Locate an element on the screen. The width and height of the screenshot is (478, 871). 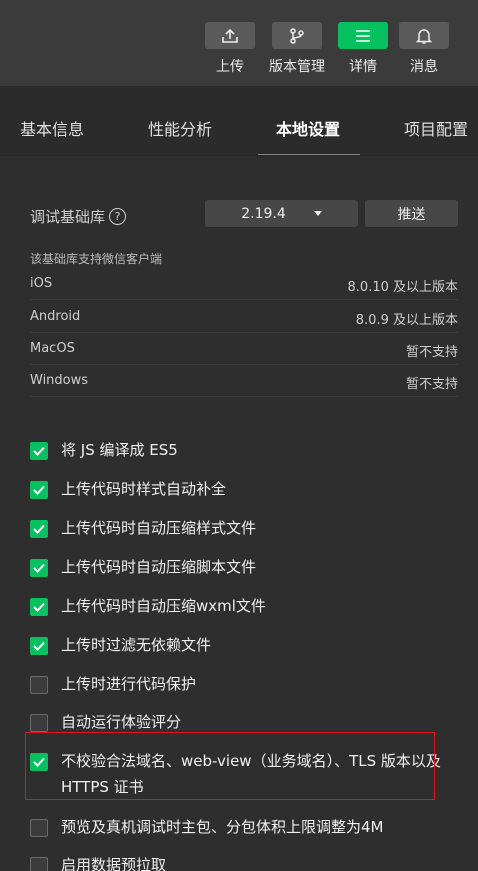
library-version-value: 2.19.4 is located at coordinates (263, 213).